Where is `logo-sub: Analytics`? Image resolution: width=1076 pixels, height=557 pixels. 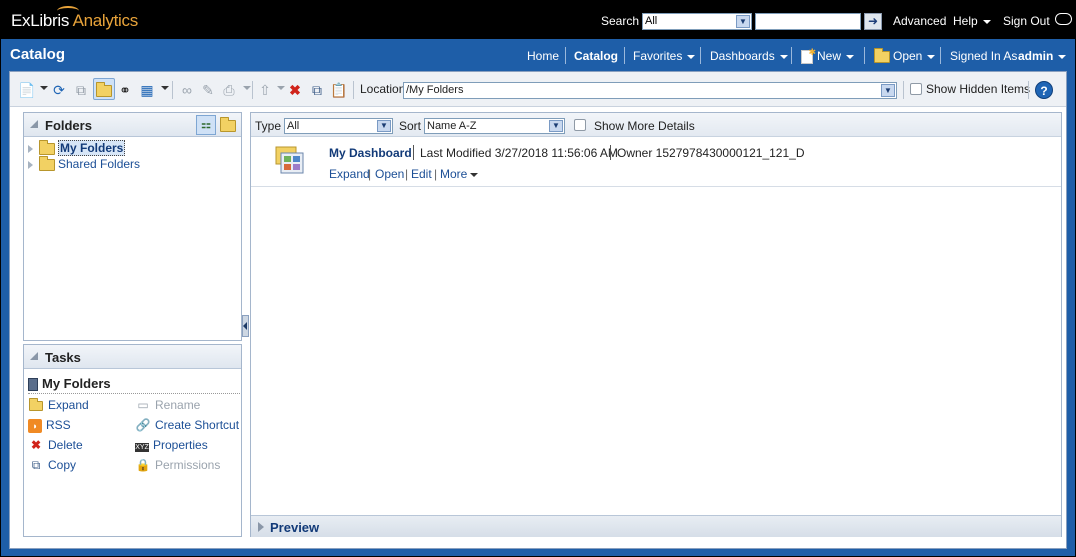 logo-sub: Analytics is located at coordinates (105, 20).